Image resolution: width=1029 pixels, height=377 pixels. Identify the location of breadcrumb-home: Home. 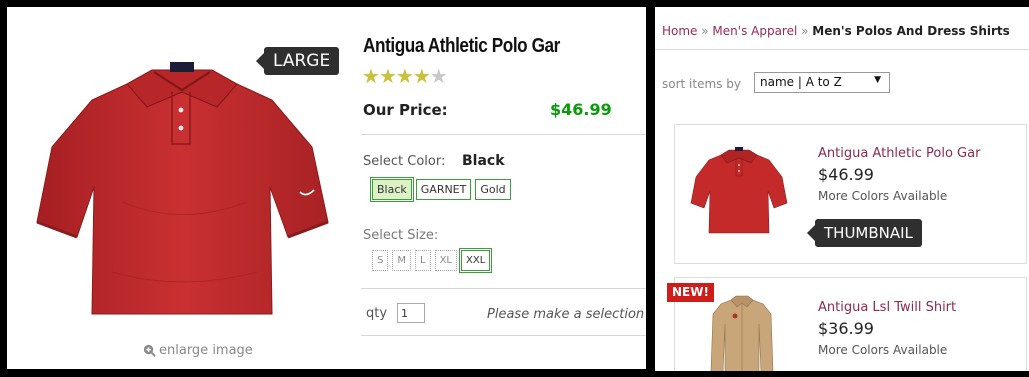
(679, 31).